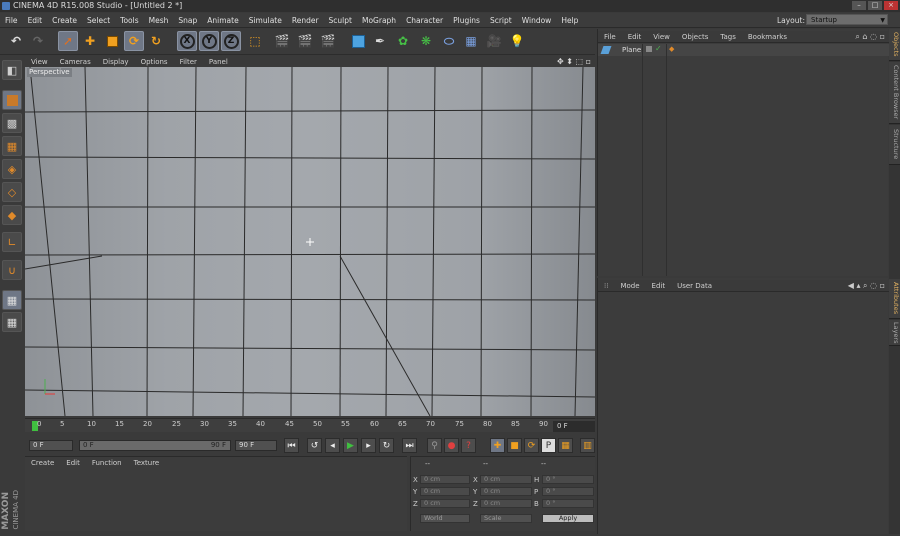 This screenshot has height=536, width=900. I want to click on visibility-icon, so click(649, 49).